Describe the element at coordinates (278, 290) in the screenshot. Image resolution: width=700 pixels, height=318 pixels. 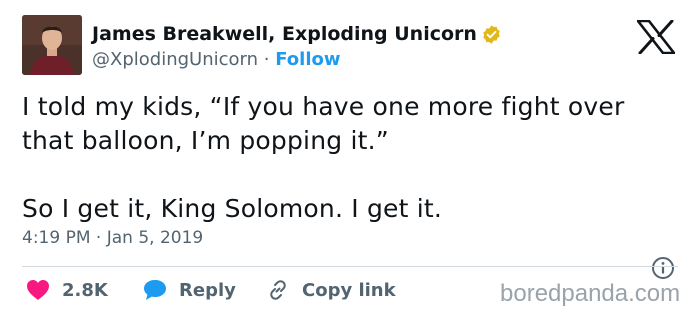
I see `link-icon` at that location.